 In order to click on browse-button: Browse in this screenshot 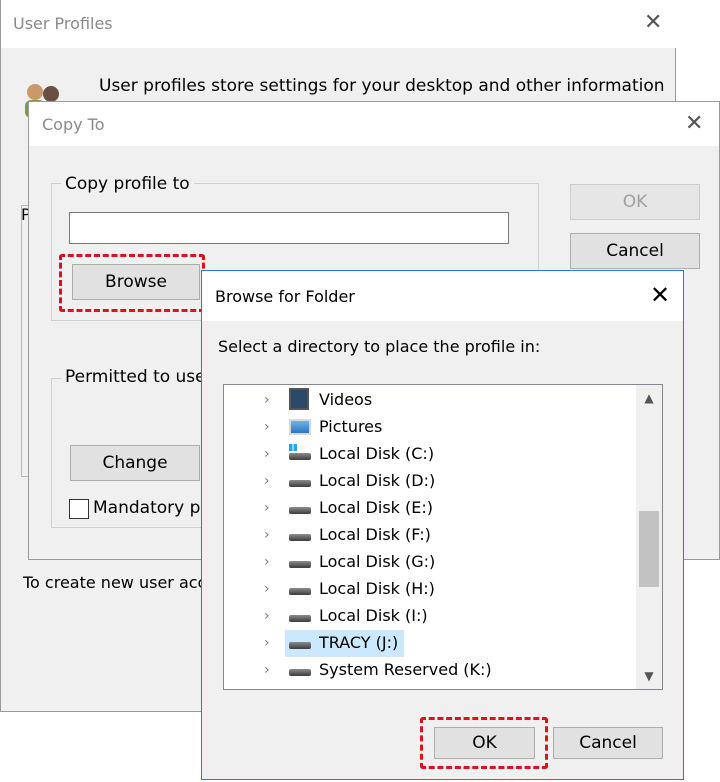, I will do `click(136, 282)`.